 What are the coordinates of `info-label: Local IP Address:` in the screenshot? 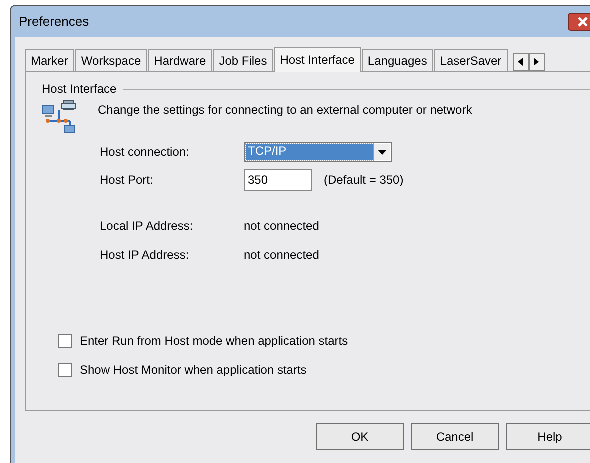 It's located at (147, 226).